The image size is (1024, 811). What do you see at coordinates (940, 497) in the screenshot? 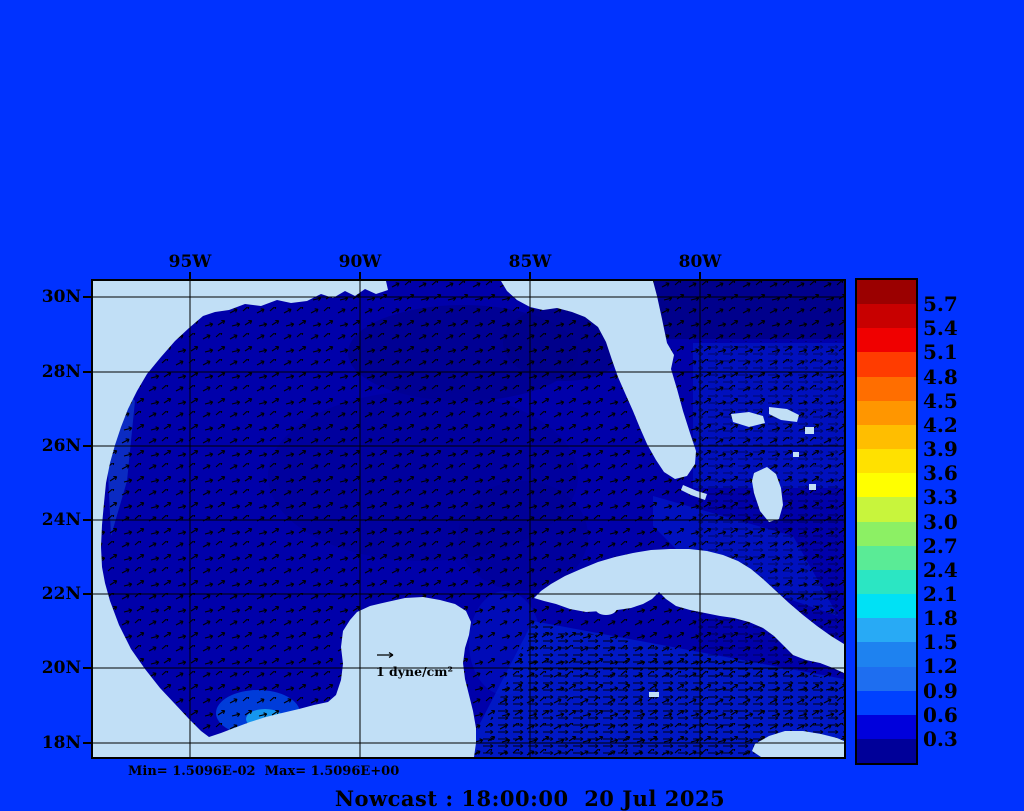
I see `colorbar-tick-3.3: 3.3` at bounding box center [940, 497].